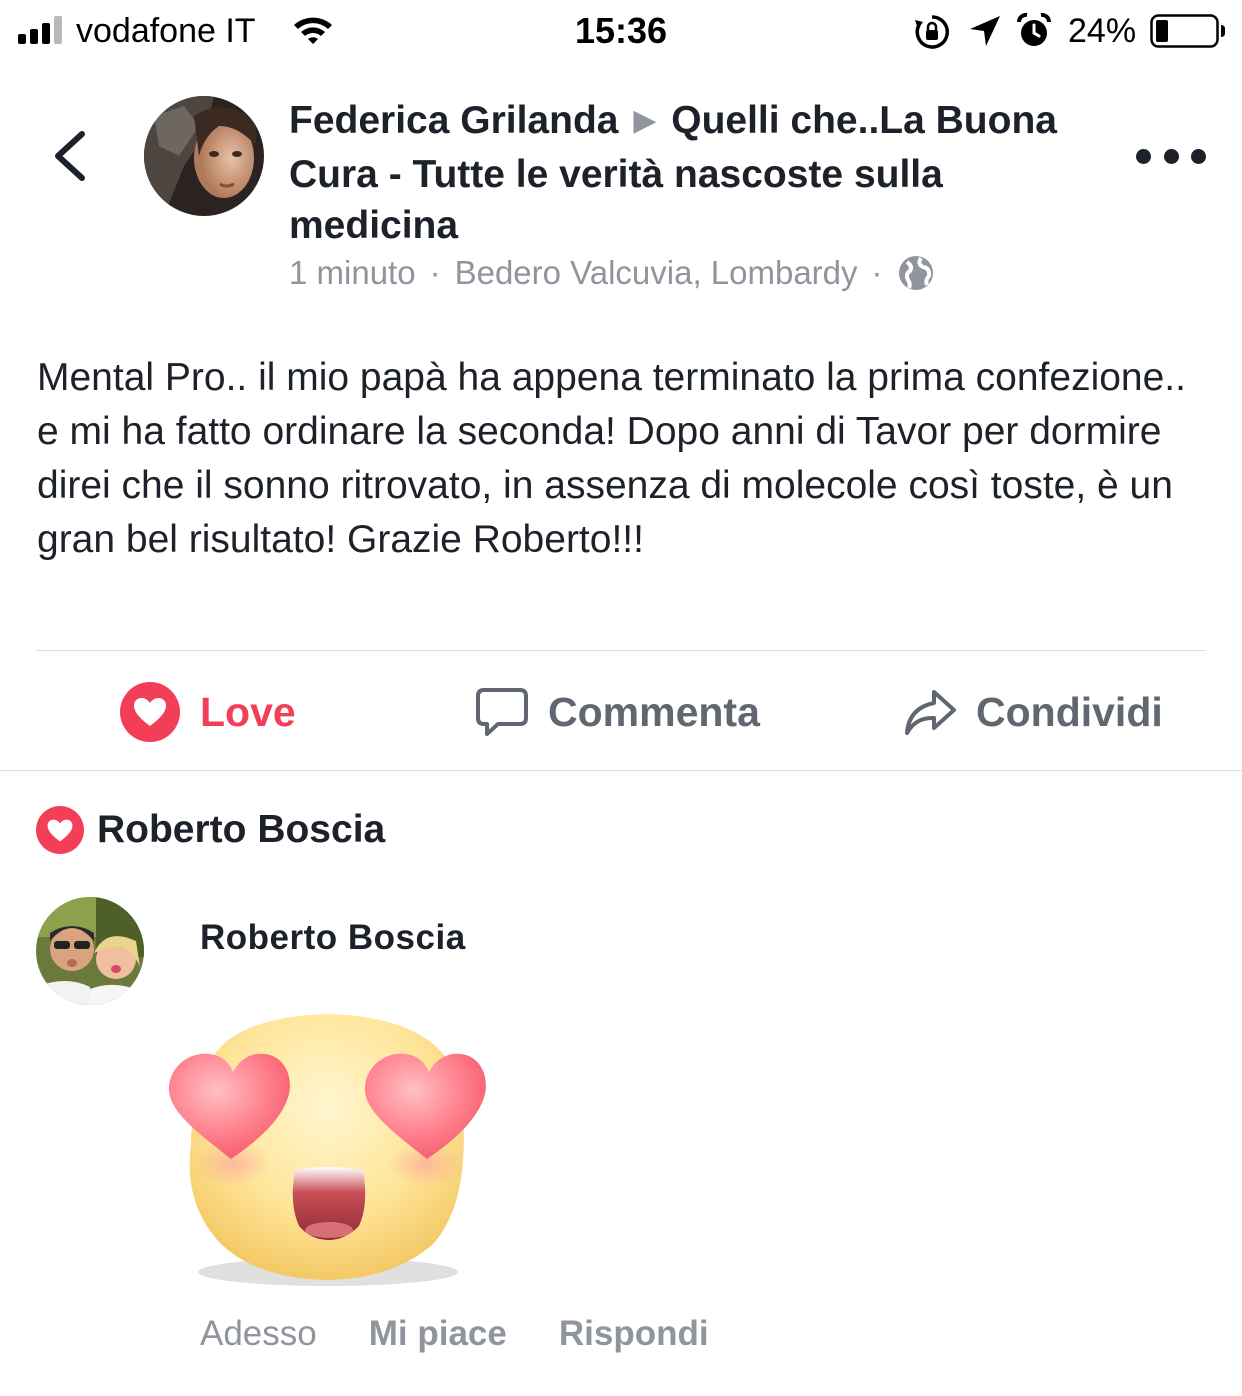 This screenshot has width=1242, height=1396. What do you see at coordinates (1187, 31) in the screenshot?
I see `battery-icon` at bounding box center [1187, 31].